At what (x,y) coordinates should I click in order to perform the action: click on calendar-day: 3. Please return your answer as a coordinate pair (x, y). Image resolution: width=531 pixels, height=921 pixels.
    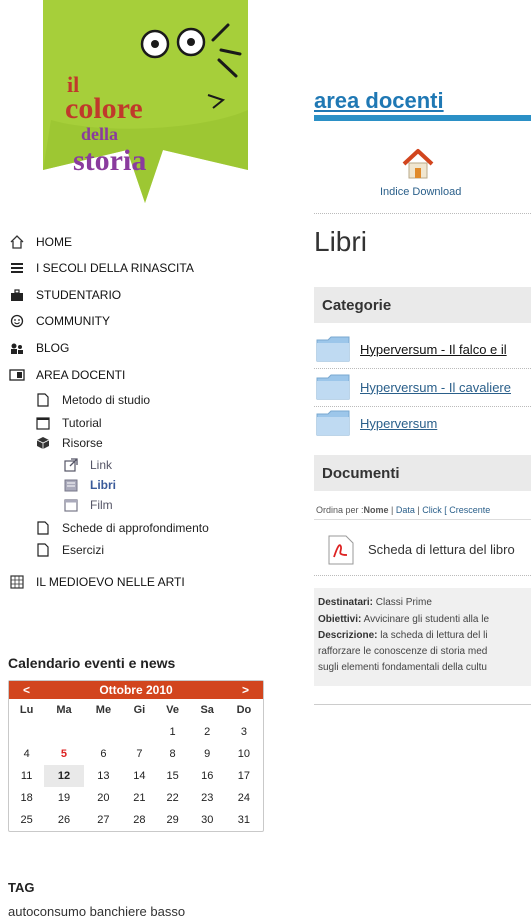
    Looking at the image, I should click on (244, 732).